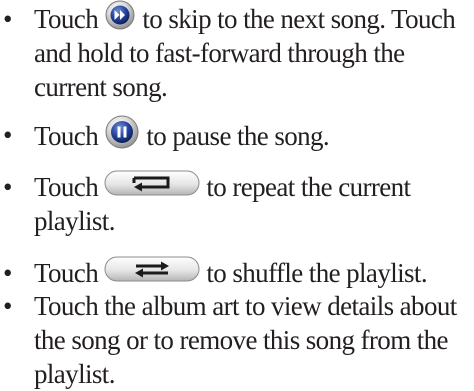 This screenshot has height=391, width=474. What do you see at coordinates (241, 340) in the screenshot?
I see `text-line: the song or to remove this song from the` at bounding box center [241, 340].